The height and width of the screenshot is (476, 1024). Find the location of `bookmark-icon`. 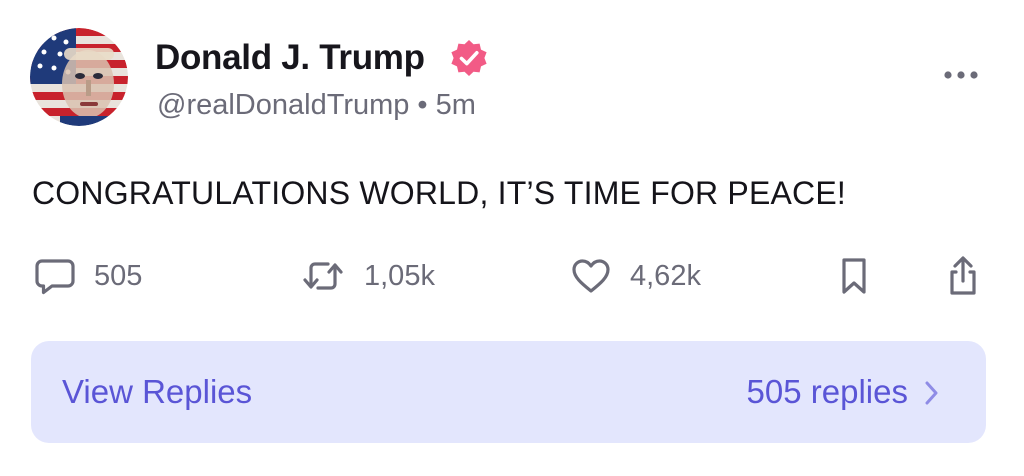

bookmark-icon is located at coordinates (854, 276).